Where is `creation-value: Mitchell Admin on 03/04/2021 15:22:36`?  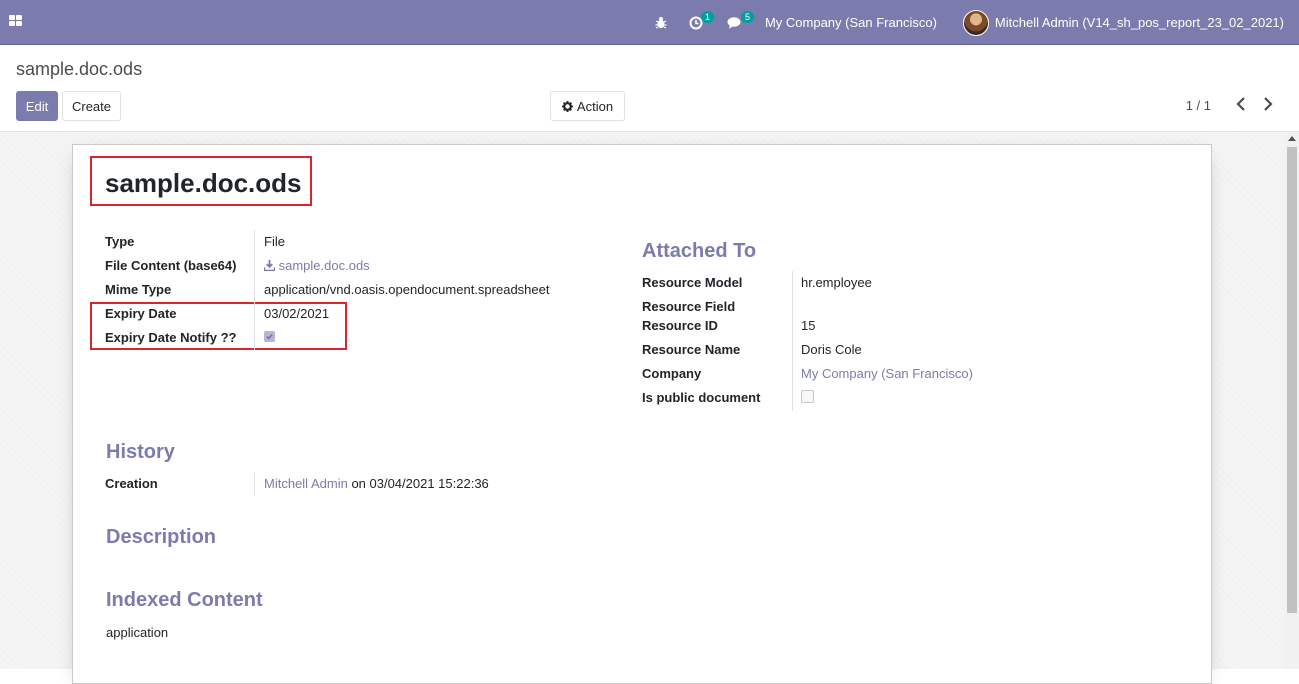 creation-value: Mitchell Admin on 03/04/2021 15:22:36 is located at coordinates (376, 483).